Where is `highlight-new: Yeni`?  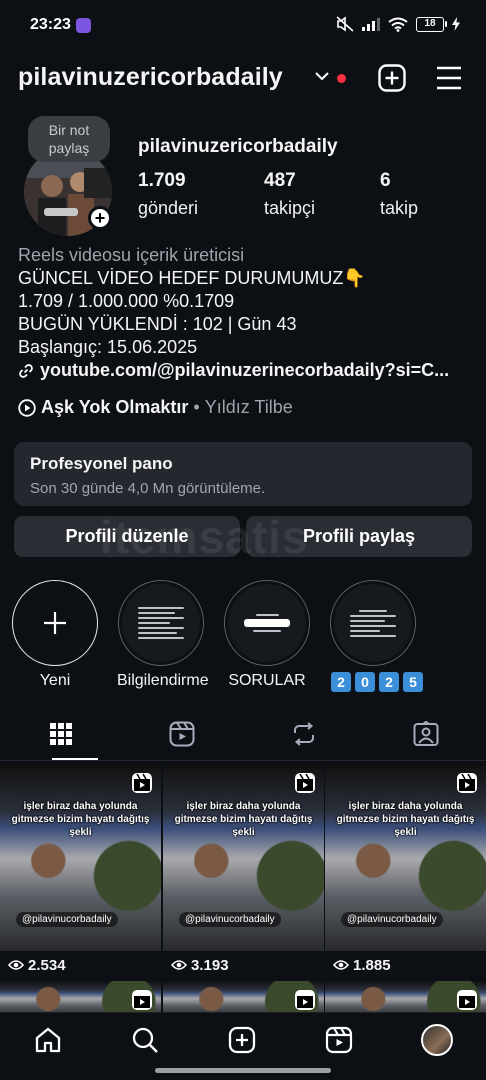 highlight-new: Yeni is located at coordinates (55, 635).